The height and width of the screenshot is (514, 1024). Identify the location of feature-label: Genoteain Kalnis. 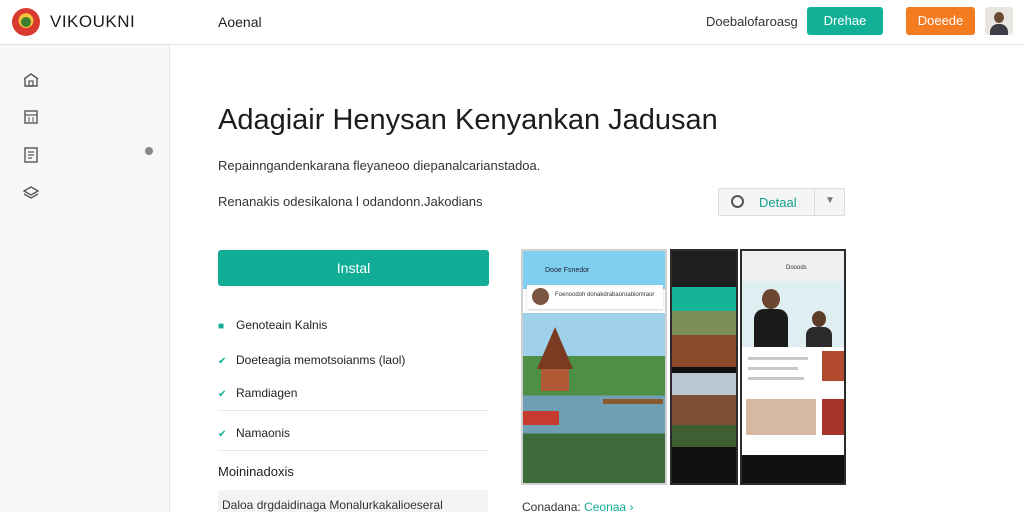
(282, 325).